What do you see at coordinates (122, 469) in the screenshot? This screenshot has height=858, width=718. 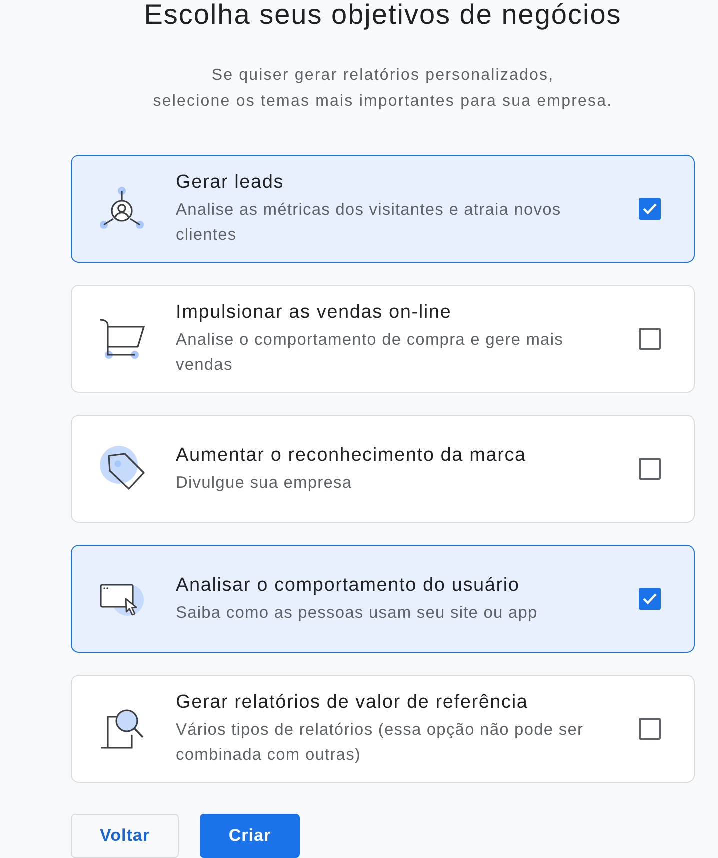 I see `price-tag-icon` at bounding box center [122, 469].